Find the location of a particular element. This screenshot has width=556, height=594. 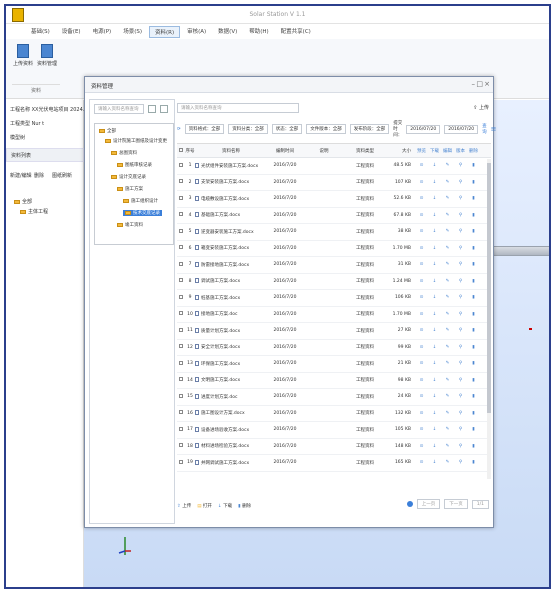

action-delete: 删除 is located at coordinates (39, 175).